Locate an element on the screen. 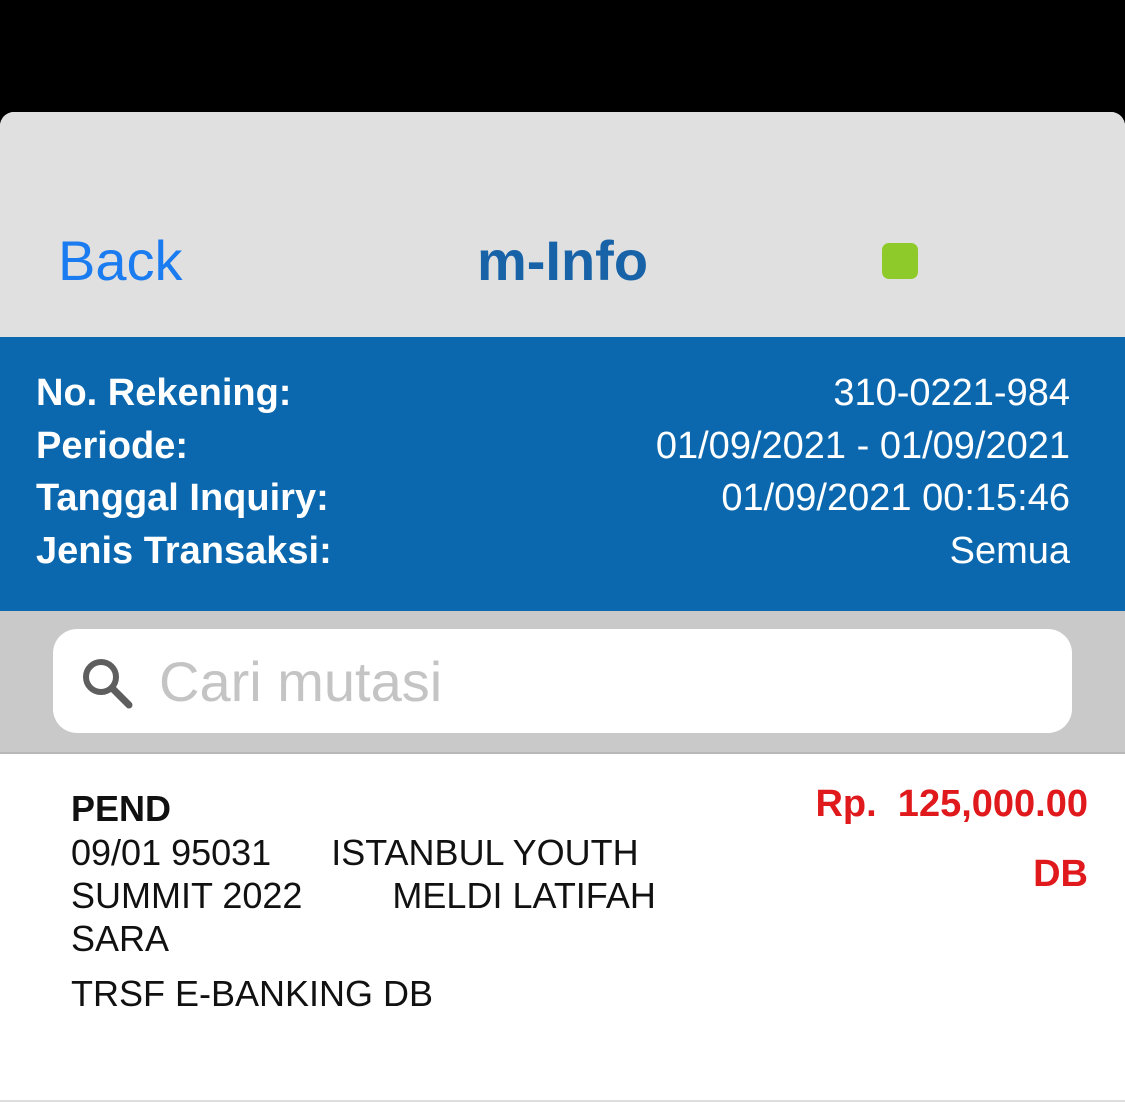  search-bar is located at coordinates (562, 682).